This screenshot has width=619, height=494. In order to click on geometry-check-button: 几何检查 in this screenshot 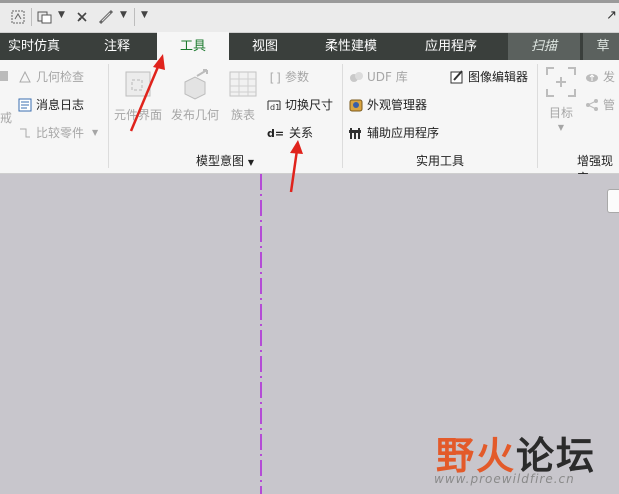, I will do `click(51, 76)`.